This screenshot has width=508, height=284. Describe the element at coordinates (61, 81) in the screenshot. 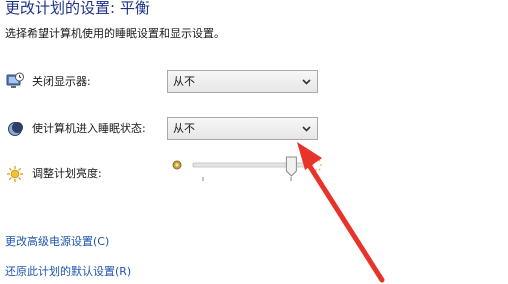

I see `display-off-label: 关闭显示器:` at that location.